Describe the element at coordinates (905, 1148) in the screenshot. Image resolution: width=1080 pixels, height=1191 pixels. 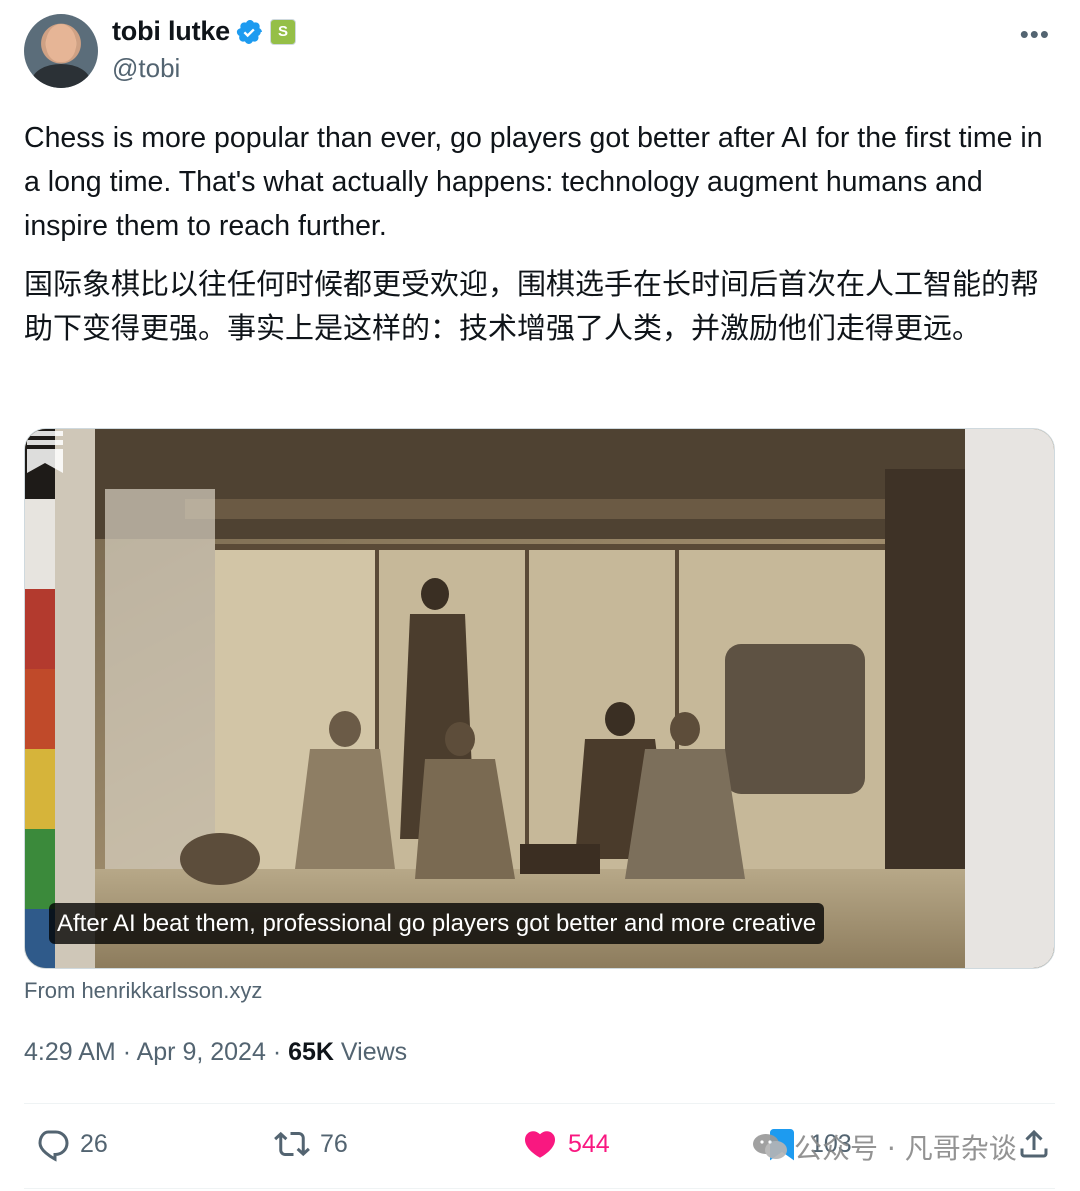
I see `watermark-text: 公众号 · 凡哥杂谈` at that location.